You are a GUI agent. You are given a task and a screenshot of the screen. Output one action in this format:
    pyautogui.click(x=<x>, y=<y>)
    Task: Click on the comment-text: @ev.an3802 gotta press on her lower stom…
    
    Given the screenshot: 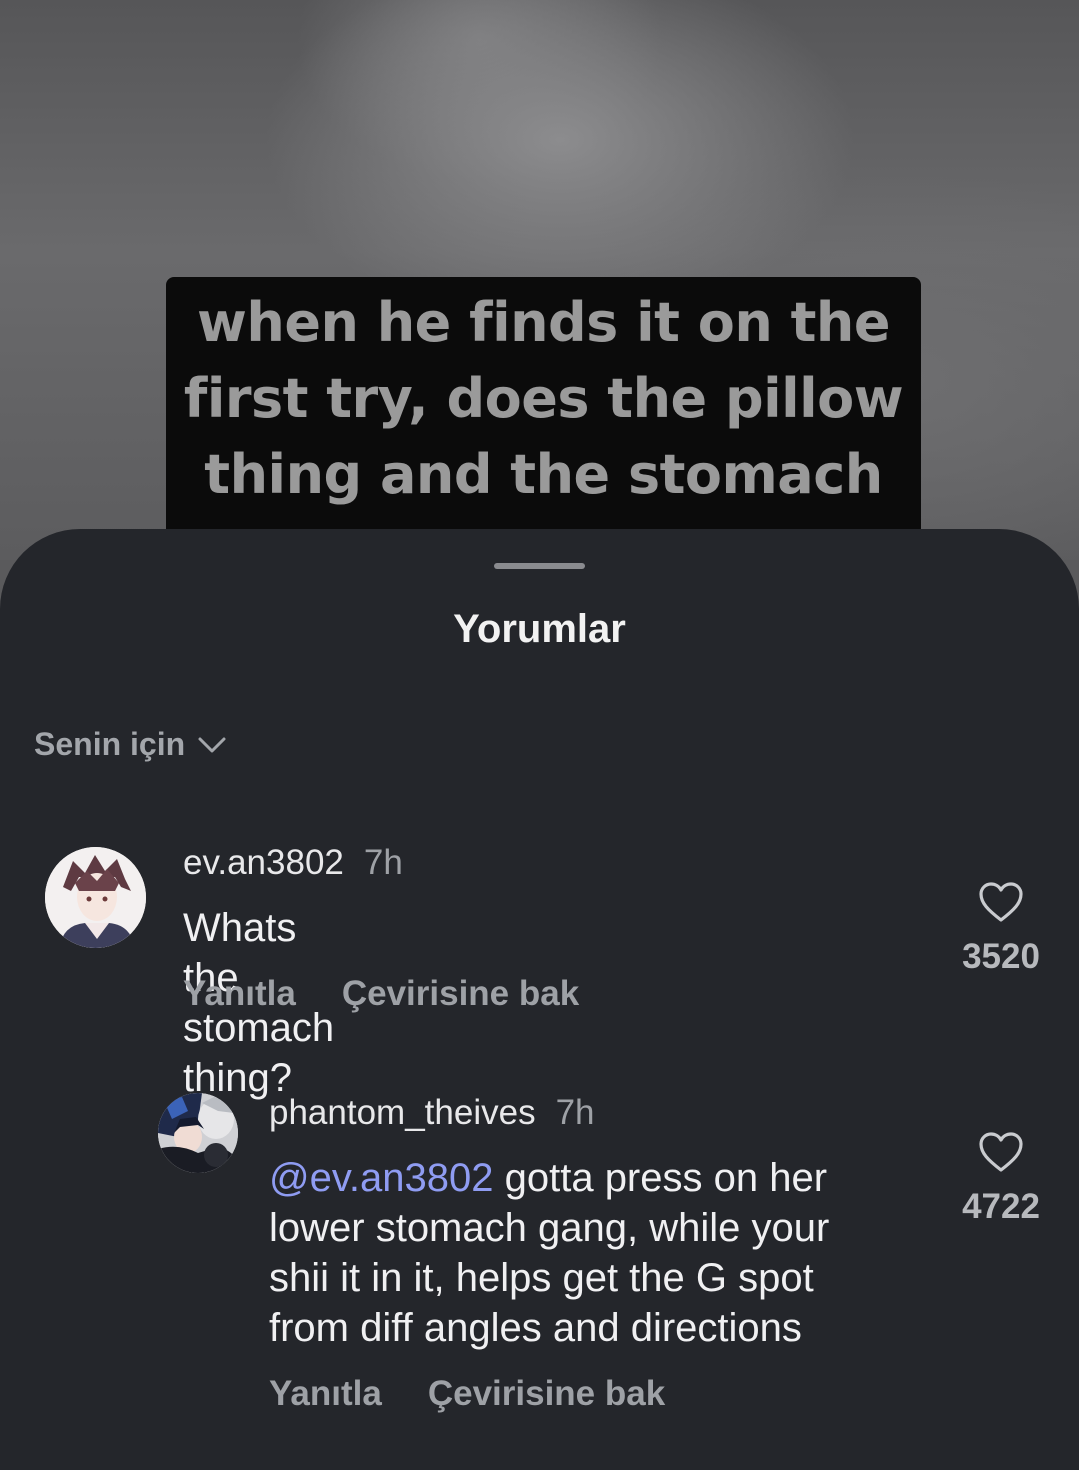 What is the action you would take?
    pyautogui.click(x=589, y=1253)
    